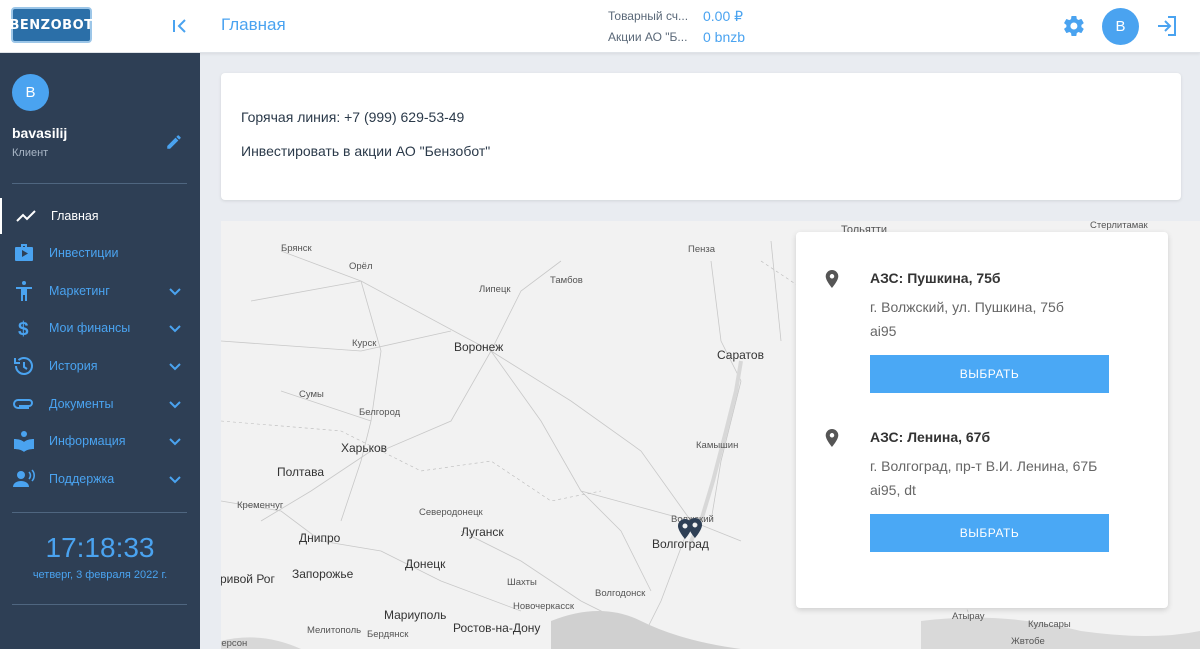 Image resolution: width=1200 pixels, height=649 pixels. Describe the element at coordinates (451, 512) in the screenshot. I see `map-label: Северодонецк` at that location.